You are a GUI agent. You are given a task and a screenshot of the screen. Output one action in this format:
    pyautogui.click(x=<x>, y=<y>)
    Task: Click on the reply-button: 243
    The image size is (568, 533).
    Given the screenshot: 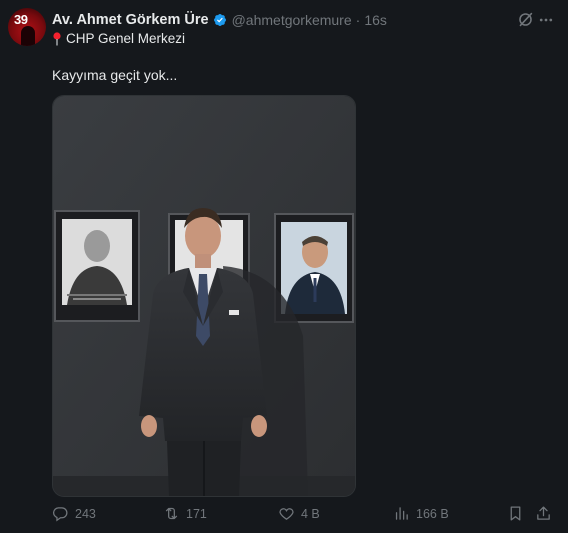 What is the action you would take?
    pyautogui.click(x=74, y=513)
    